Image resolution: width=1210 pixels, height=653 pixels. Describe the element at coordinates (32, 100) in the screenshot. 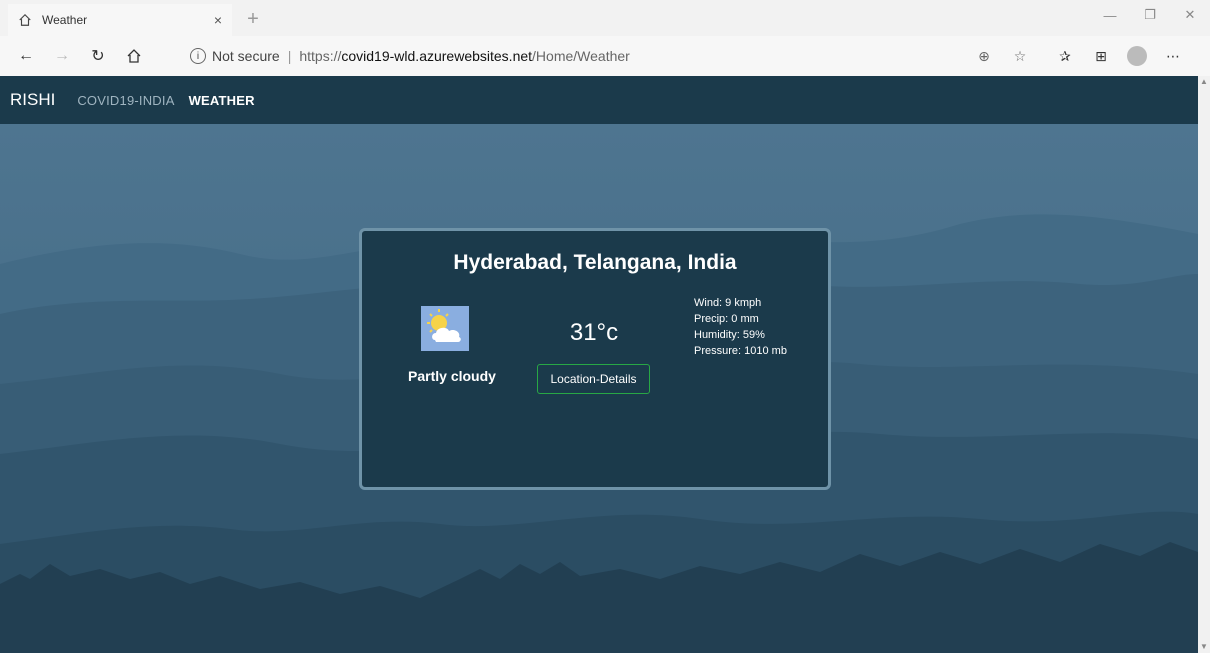

I see `site-brand: RISHI` at that location.